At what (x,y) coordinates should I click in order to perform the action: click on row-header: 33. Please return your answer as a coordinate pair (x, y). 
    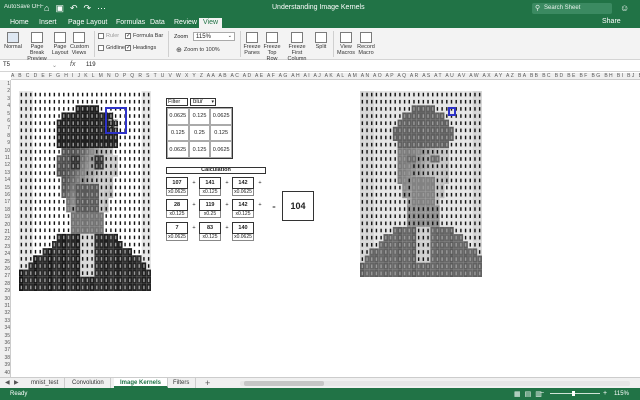
    Looking at the image, I should click on (5, 321).